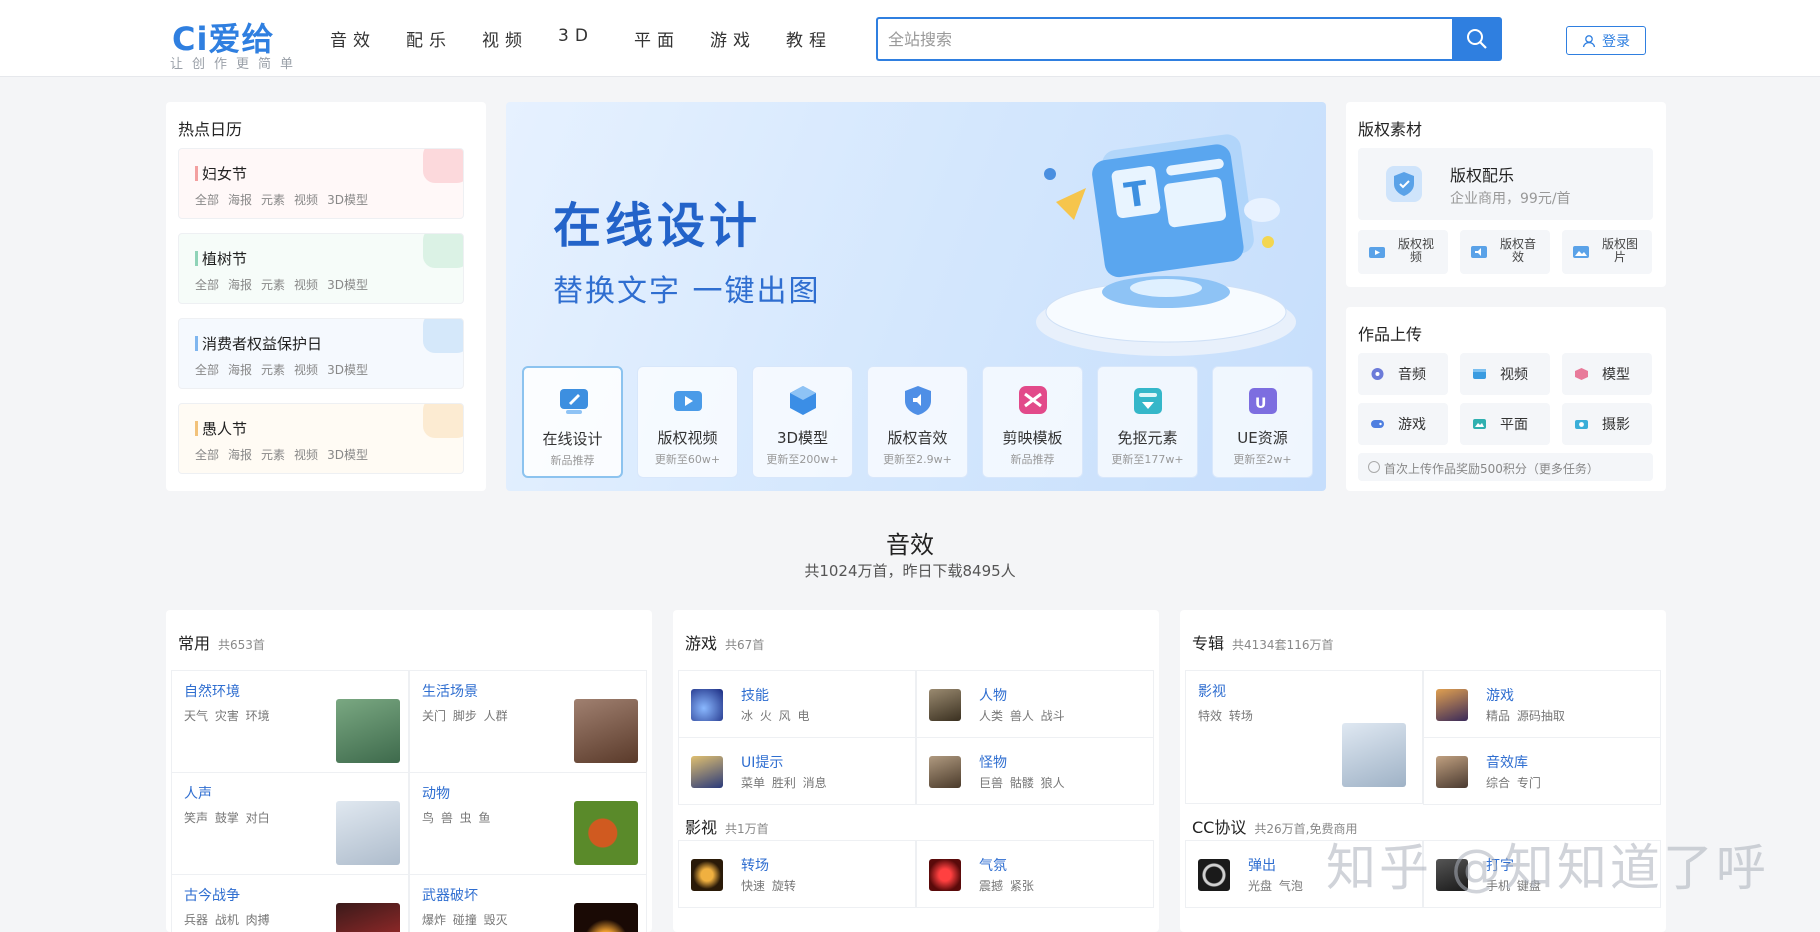 This screenshot has height=932, width=1820. What do you see at coordinates (1507, 763) in the screenshot?
I see `category-title: 音效库` at bounding box center [1507, 763].